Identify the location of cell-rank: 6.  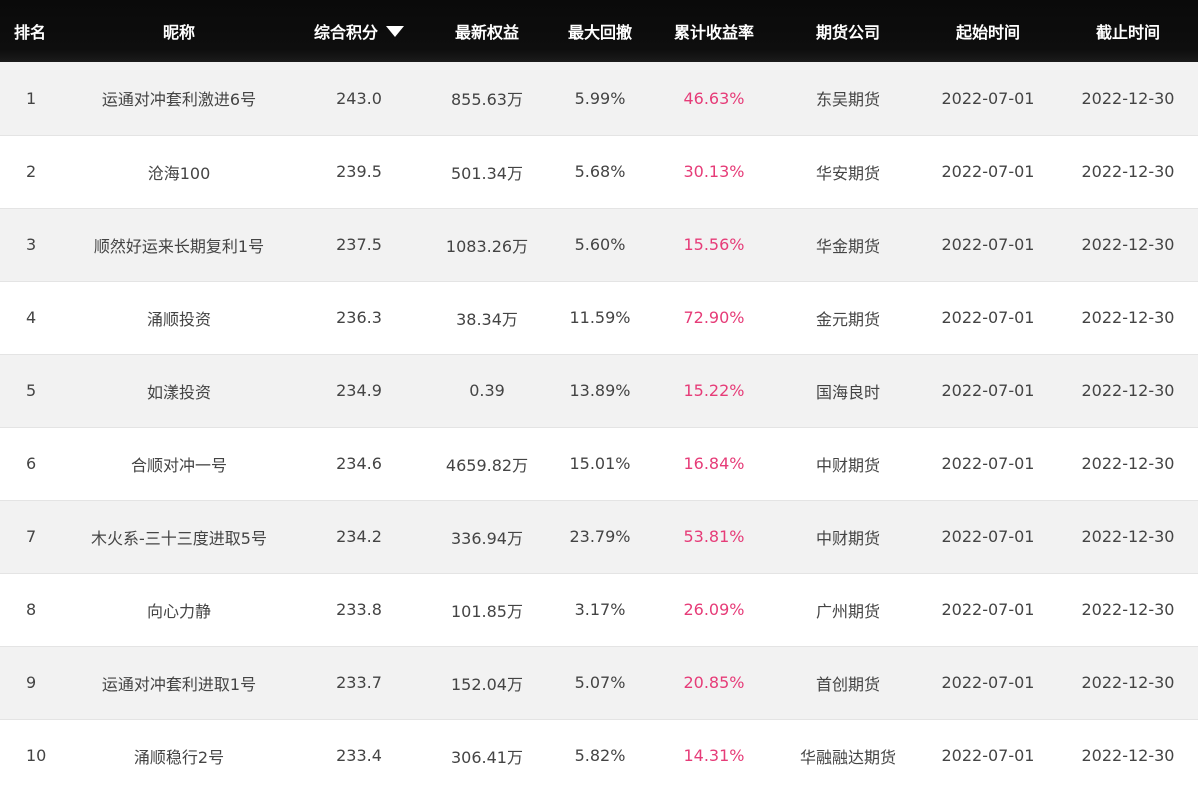
(31, 463).